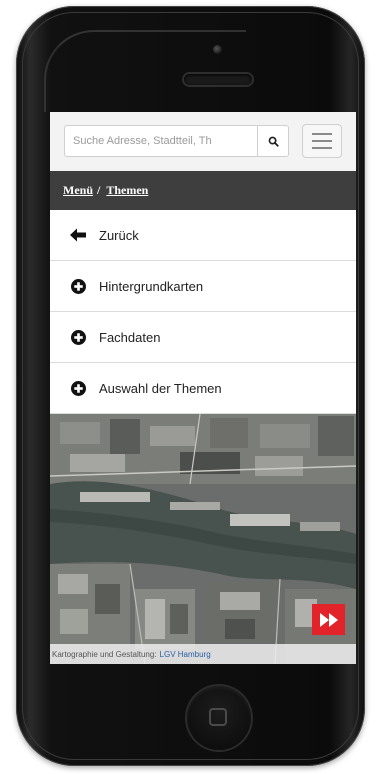 This screenshot has height=774, width=379. What do you see at coordinates (119, 235) in the screenshot?
I see `menu-item-label: Zurück` at bounding box center [119, 235].